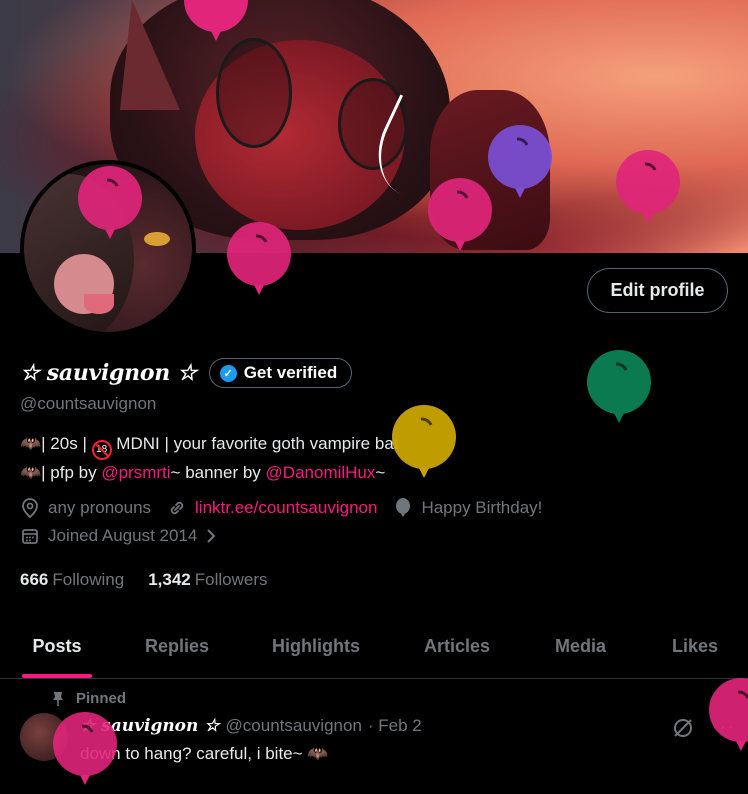  What do you see at coordinates (101, 450) in the screenshot?
I see `age-restriction-icon: 18` at bounding box center [101, 450].